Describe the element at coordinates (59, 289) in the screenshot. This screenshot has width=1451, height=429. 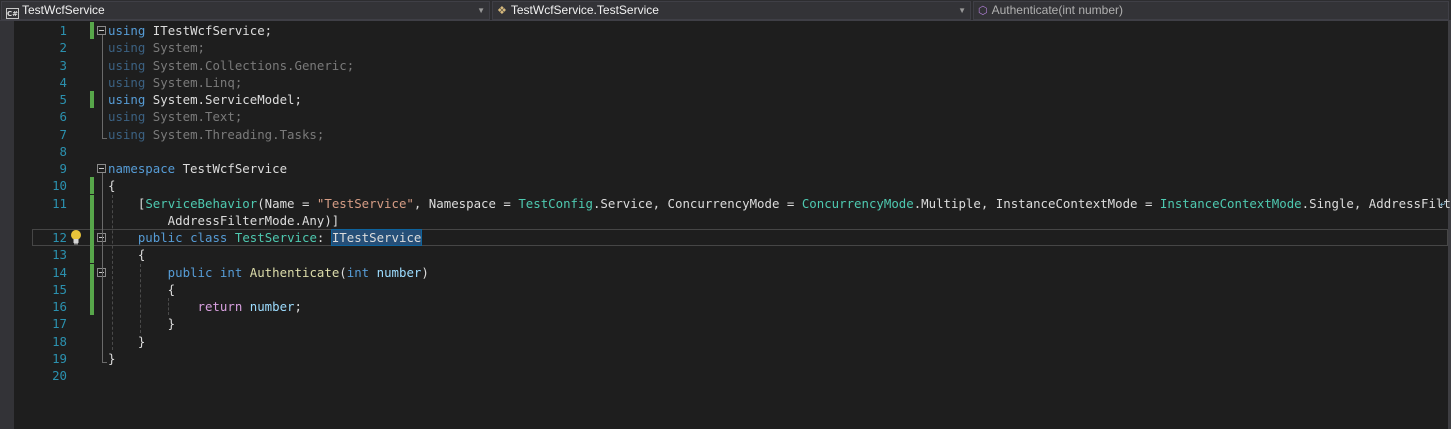
I see `line-number: 15` at that location.